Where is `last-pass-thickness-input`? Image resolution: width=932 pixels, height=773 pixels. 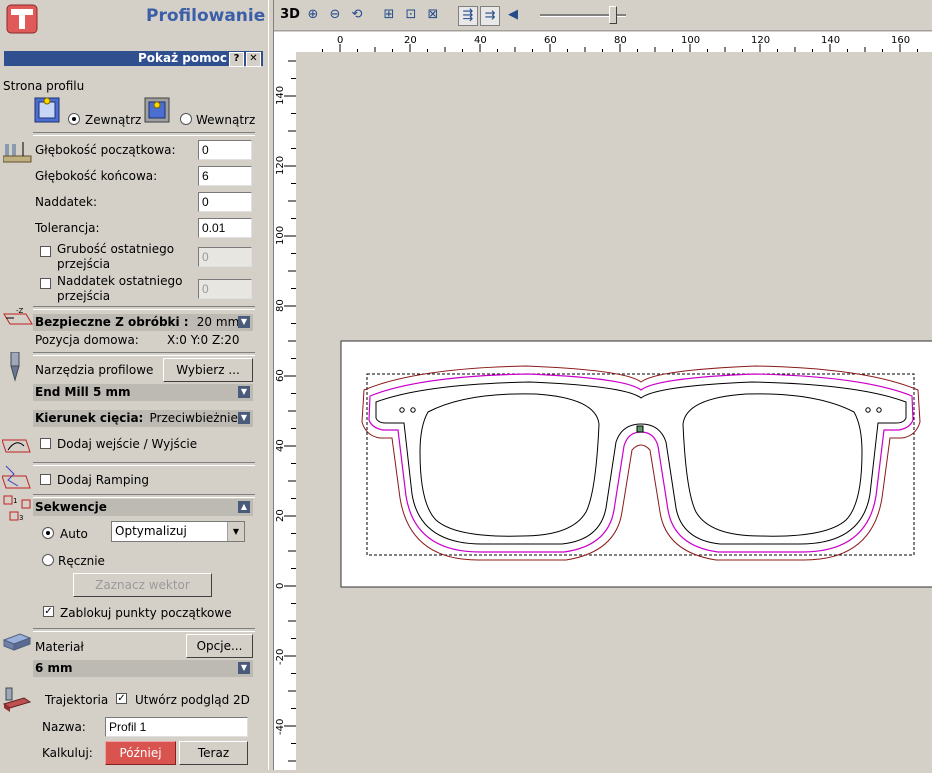
last-pass-thickness-input is located at coordinates (225, 257).